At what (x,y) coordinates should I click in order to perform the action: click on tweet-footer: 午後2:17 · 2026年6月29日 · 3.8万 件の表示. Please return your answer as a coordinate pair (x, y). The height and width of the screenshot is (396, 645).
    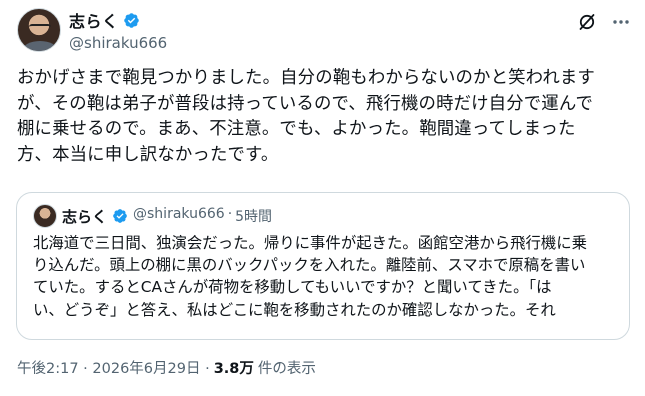
    Looking at the image, I should click on (166, 367).